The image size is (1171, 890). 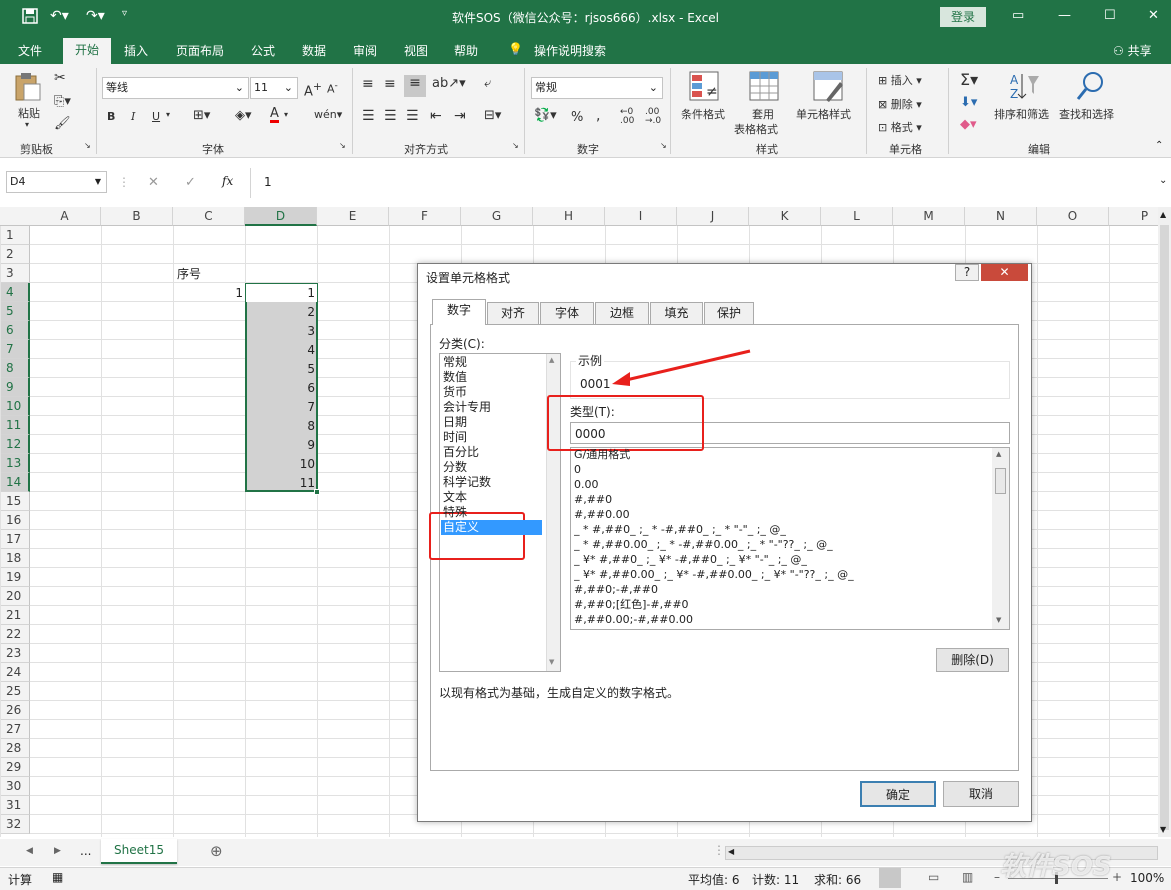 What do you see at coordinates (731, 851) in the screenshot?
I see `scroll-left-icon: ◀` at bounding box center [731, 851].